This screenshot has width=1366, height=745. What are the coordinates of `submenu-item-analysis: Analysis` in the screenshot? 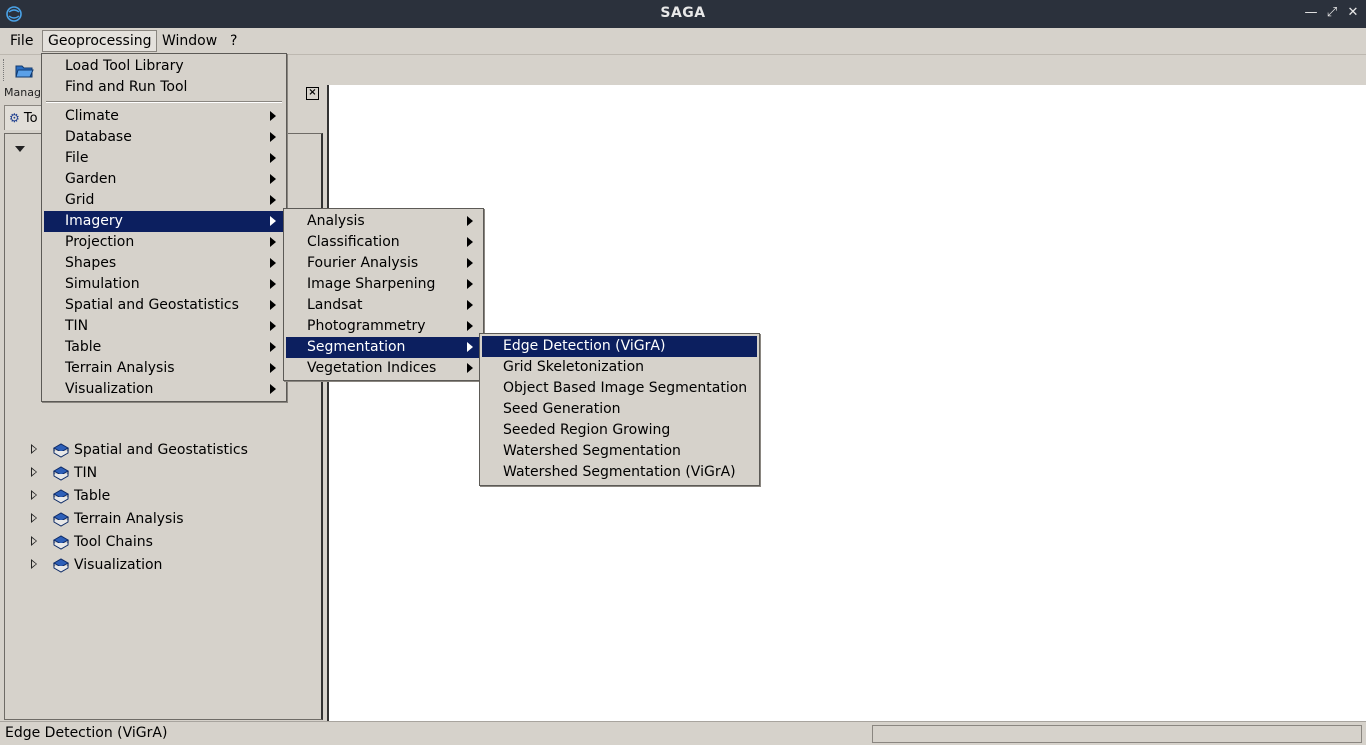 It's located at (383, 221).